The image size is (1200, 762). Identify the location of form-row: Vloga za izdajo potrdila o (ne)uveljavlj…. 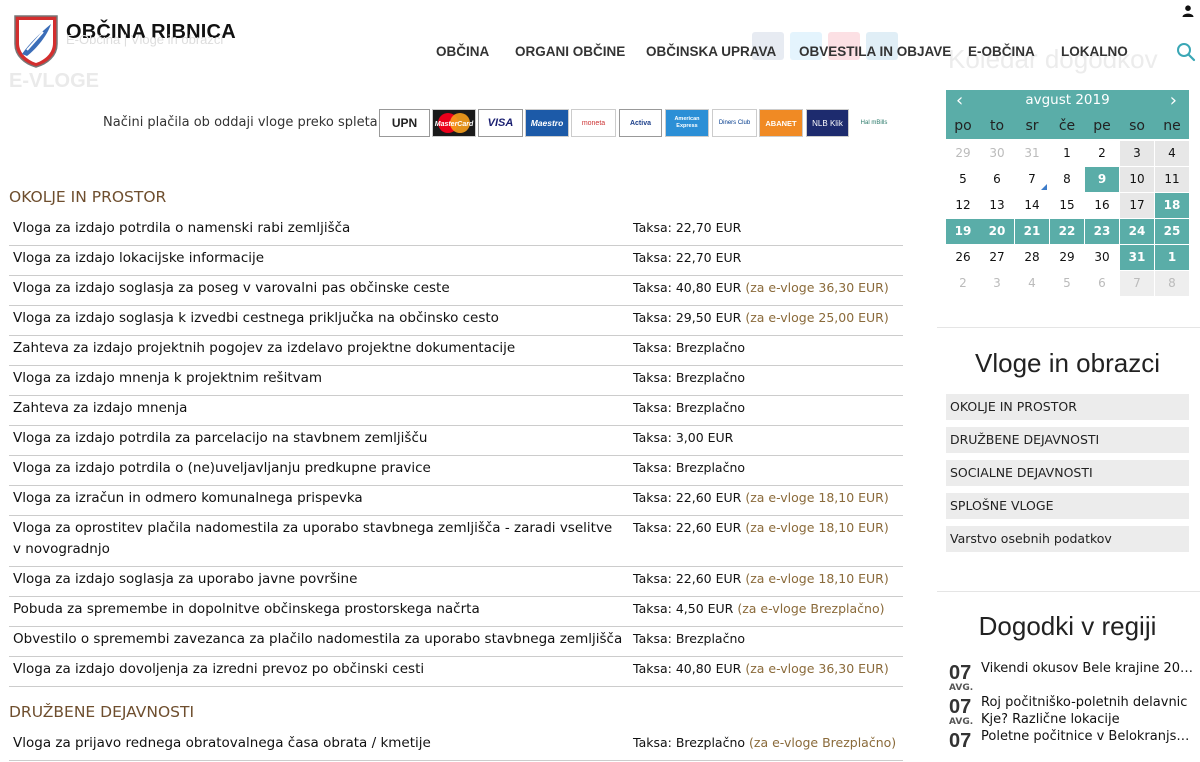
(456, 470).